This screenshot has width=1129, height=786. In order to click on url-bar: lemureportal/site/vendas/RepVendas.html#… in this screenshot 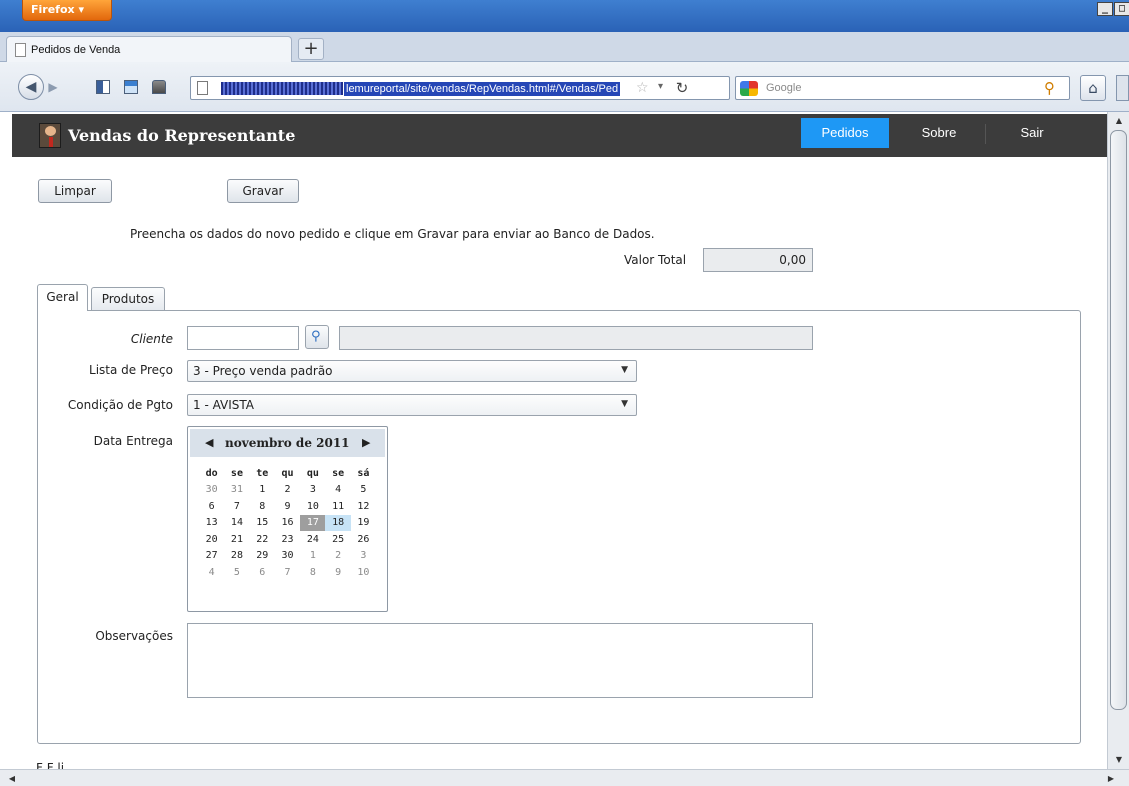, I will do `click(460, 88)`.